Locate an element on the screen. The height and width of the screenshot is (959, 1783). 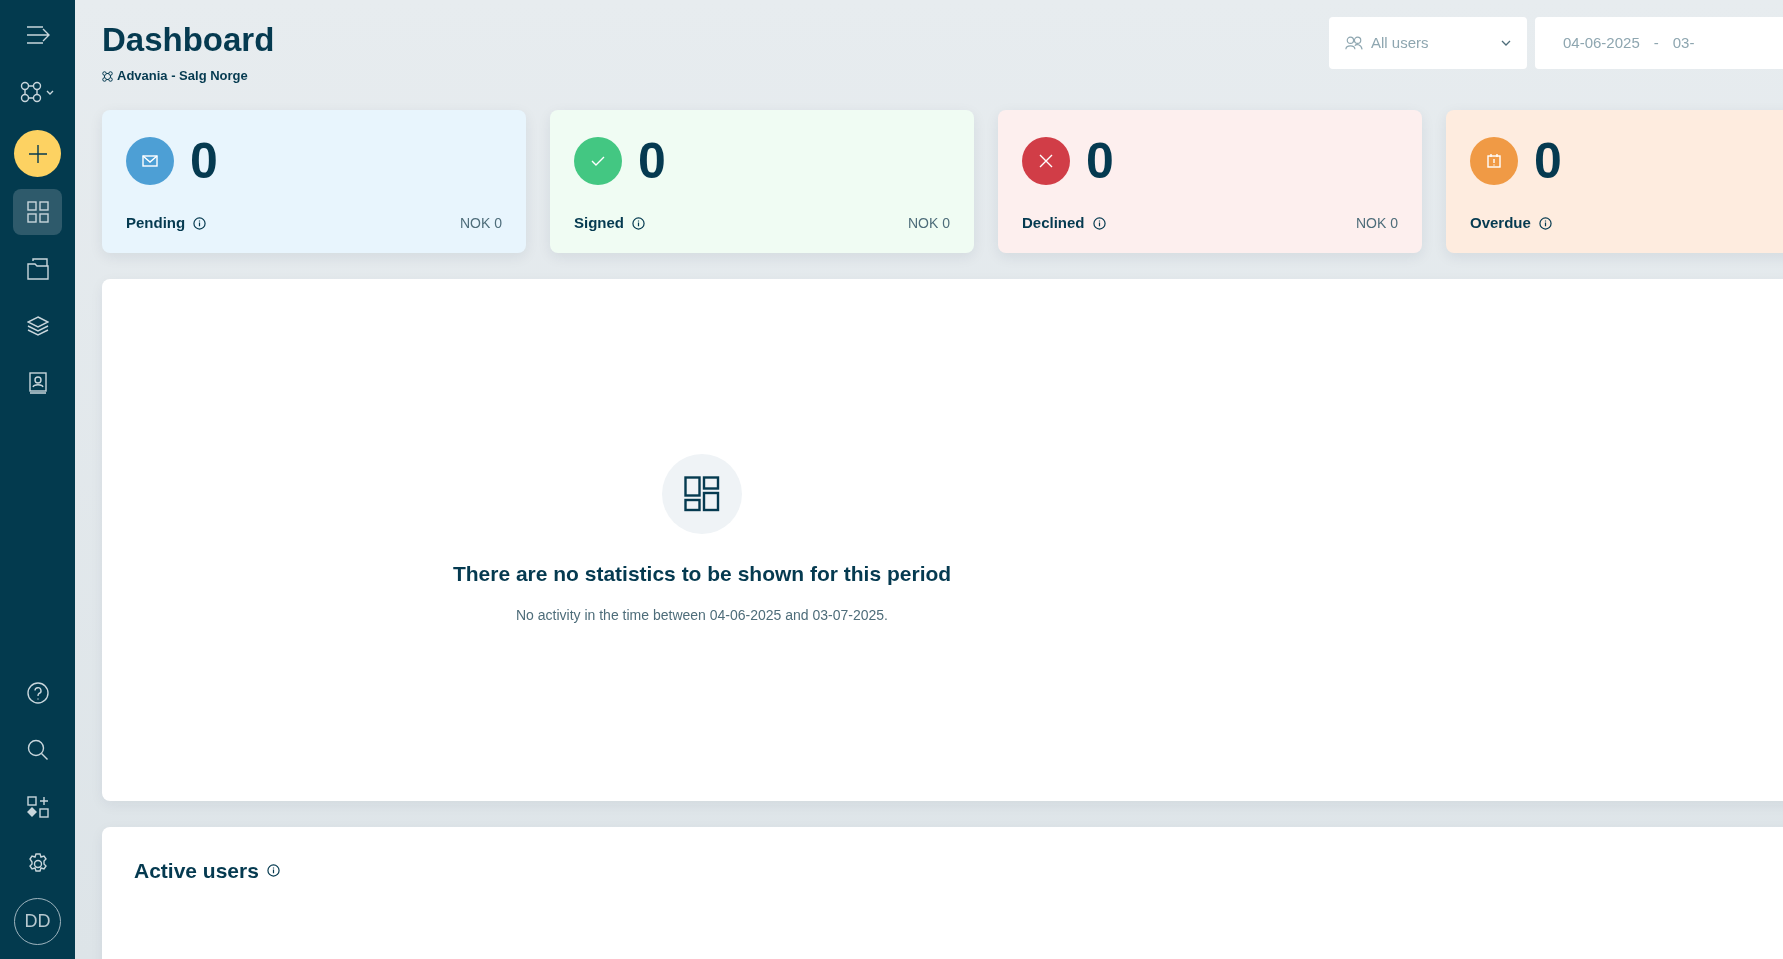
plus-icon is located at coordinates (37, 153).